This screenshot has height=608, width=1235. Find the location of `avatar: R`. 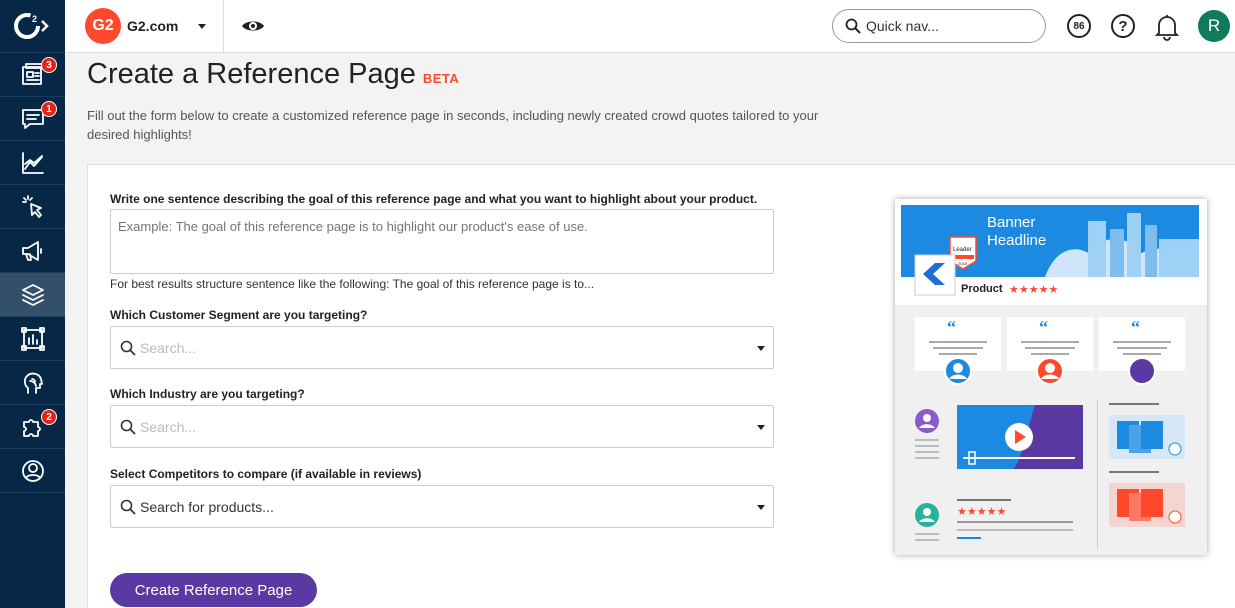

avatar: R is located at coordinates (1214, 26).